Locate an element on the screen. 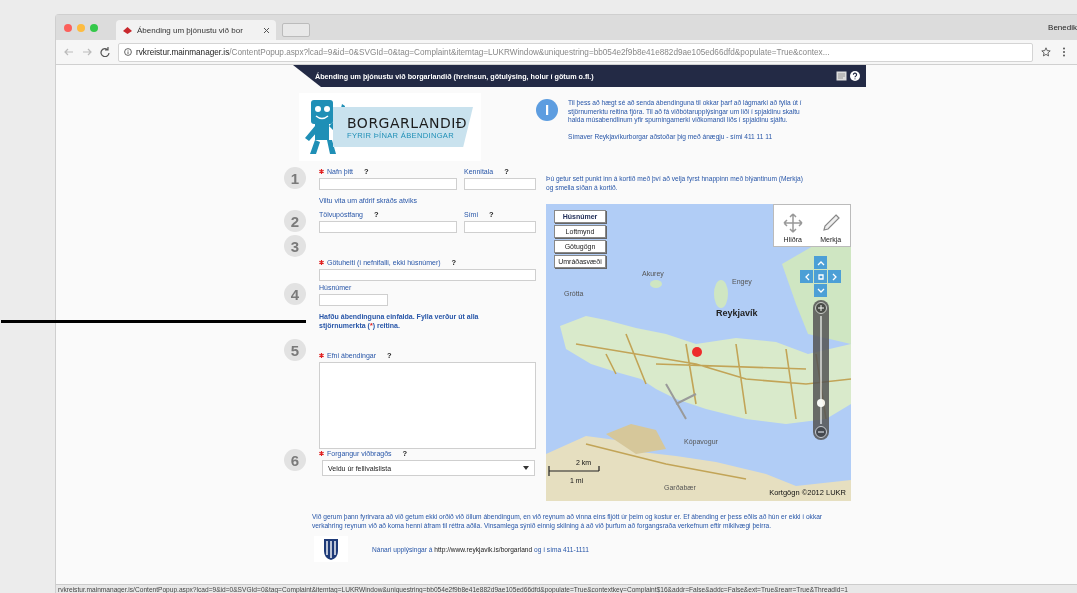  new-tab-button is located at coordinates (296, 29).